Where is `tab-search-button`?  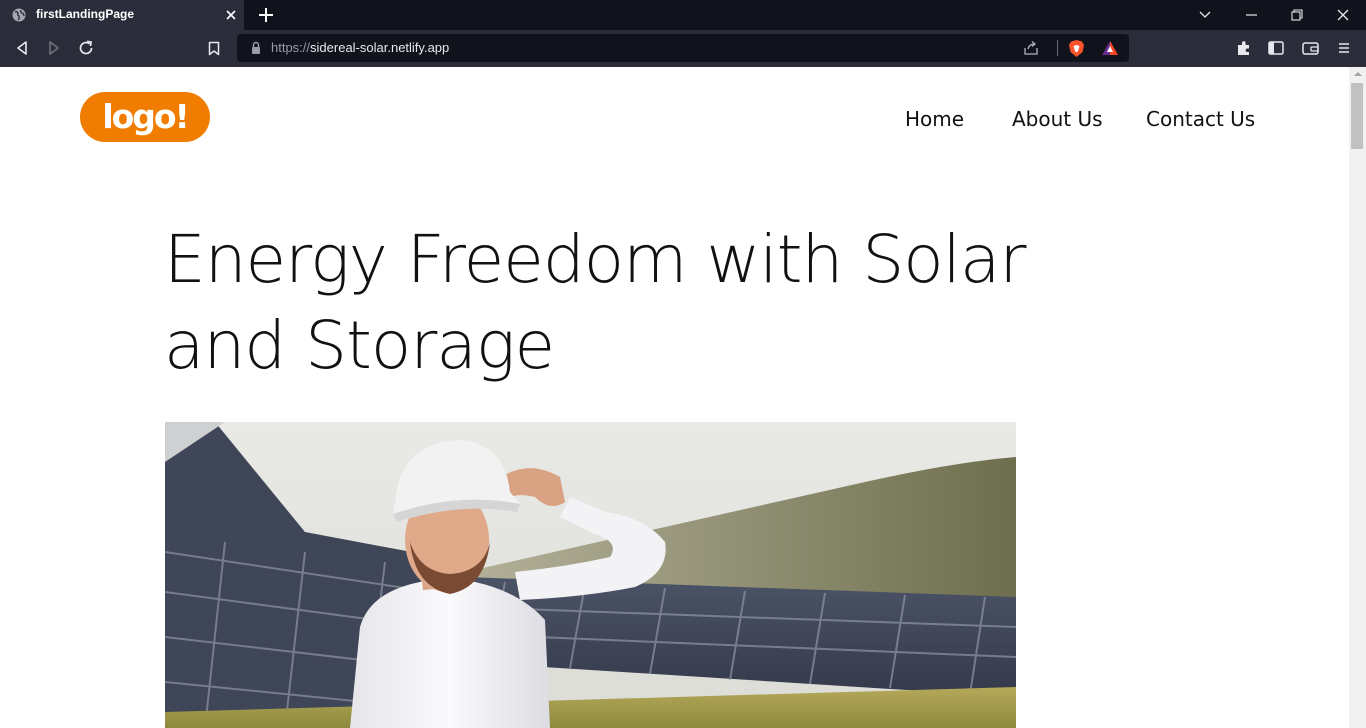 tab-search-button is located at coordinates (1205, 15).